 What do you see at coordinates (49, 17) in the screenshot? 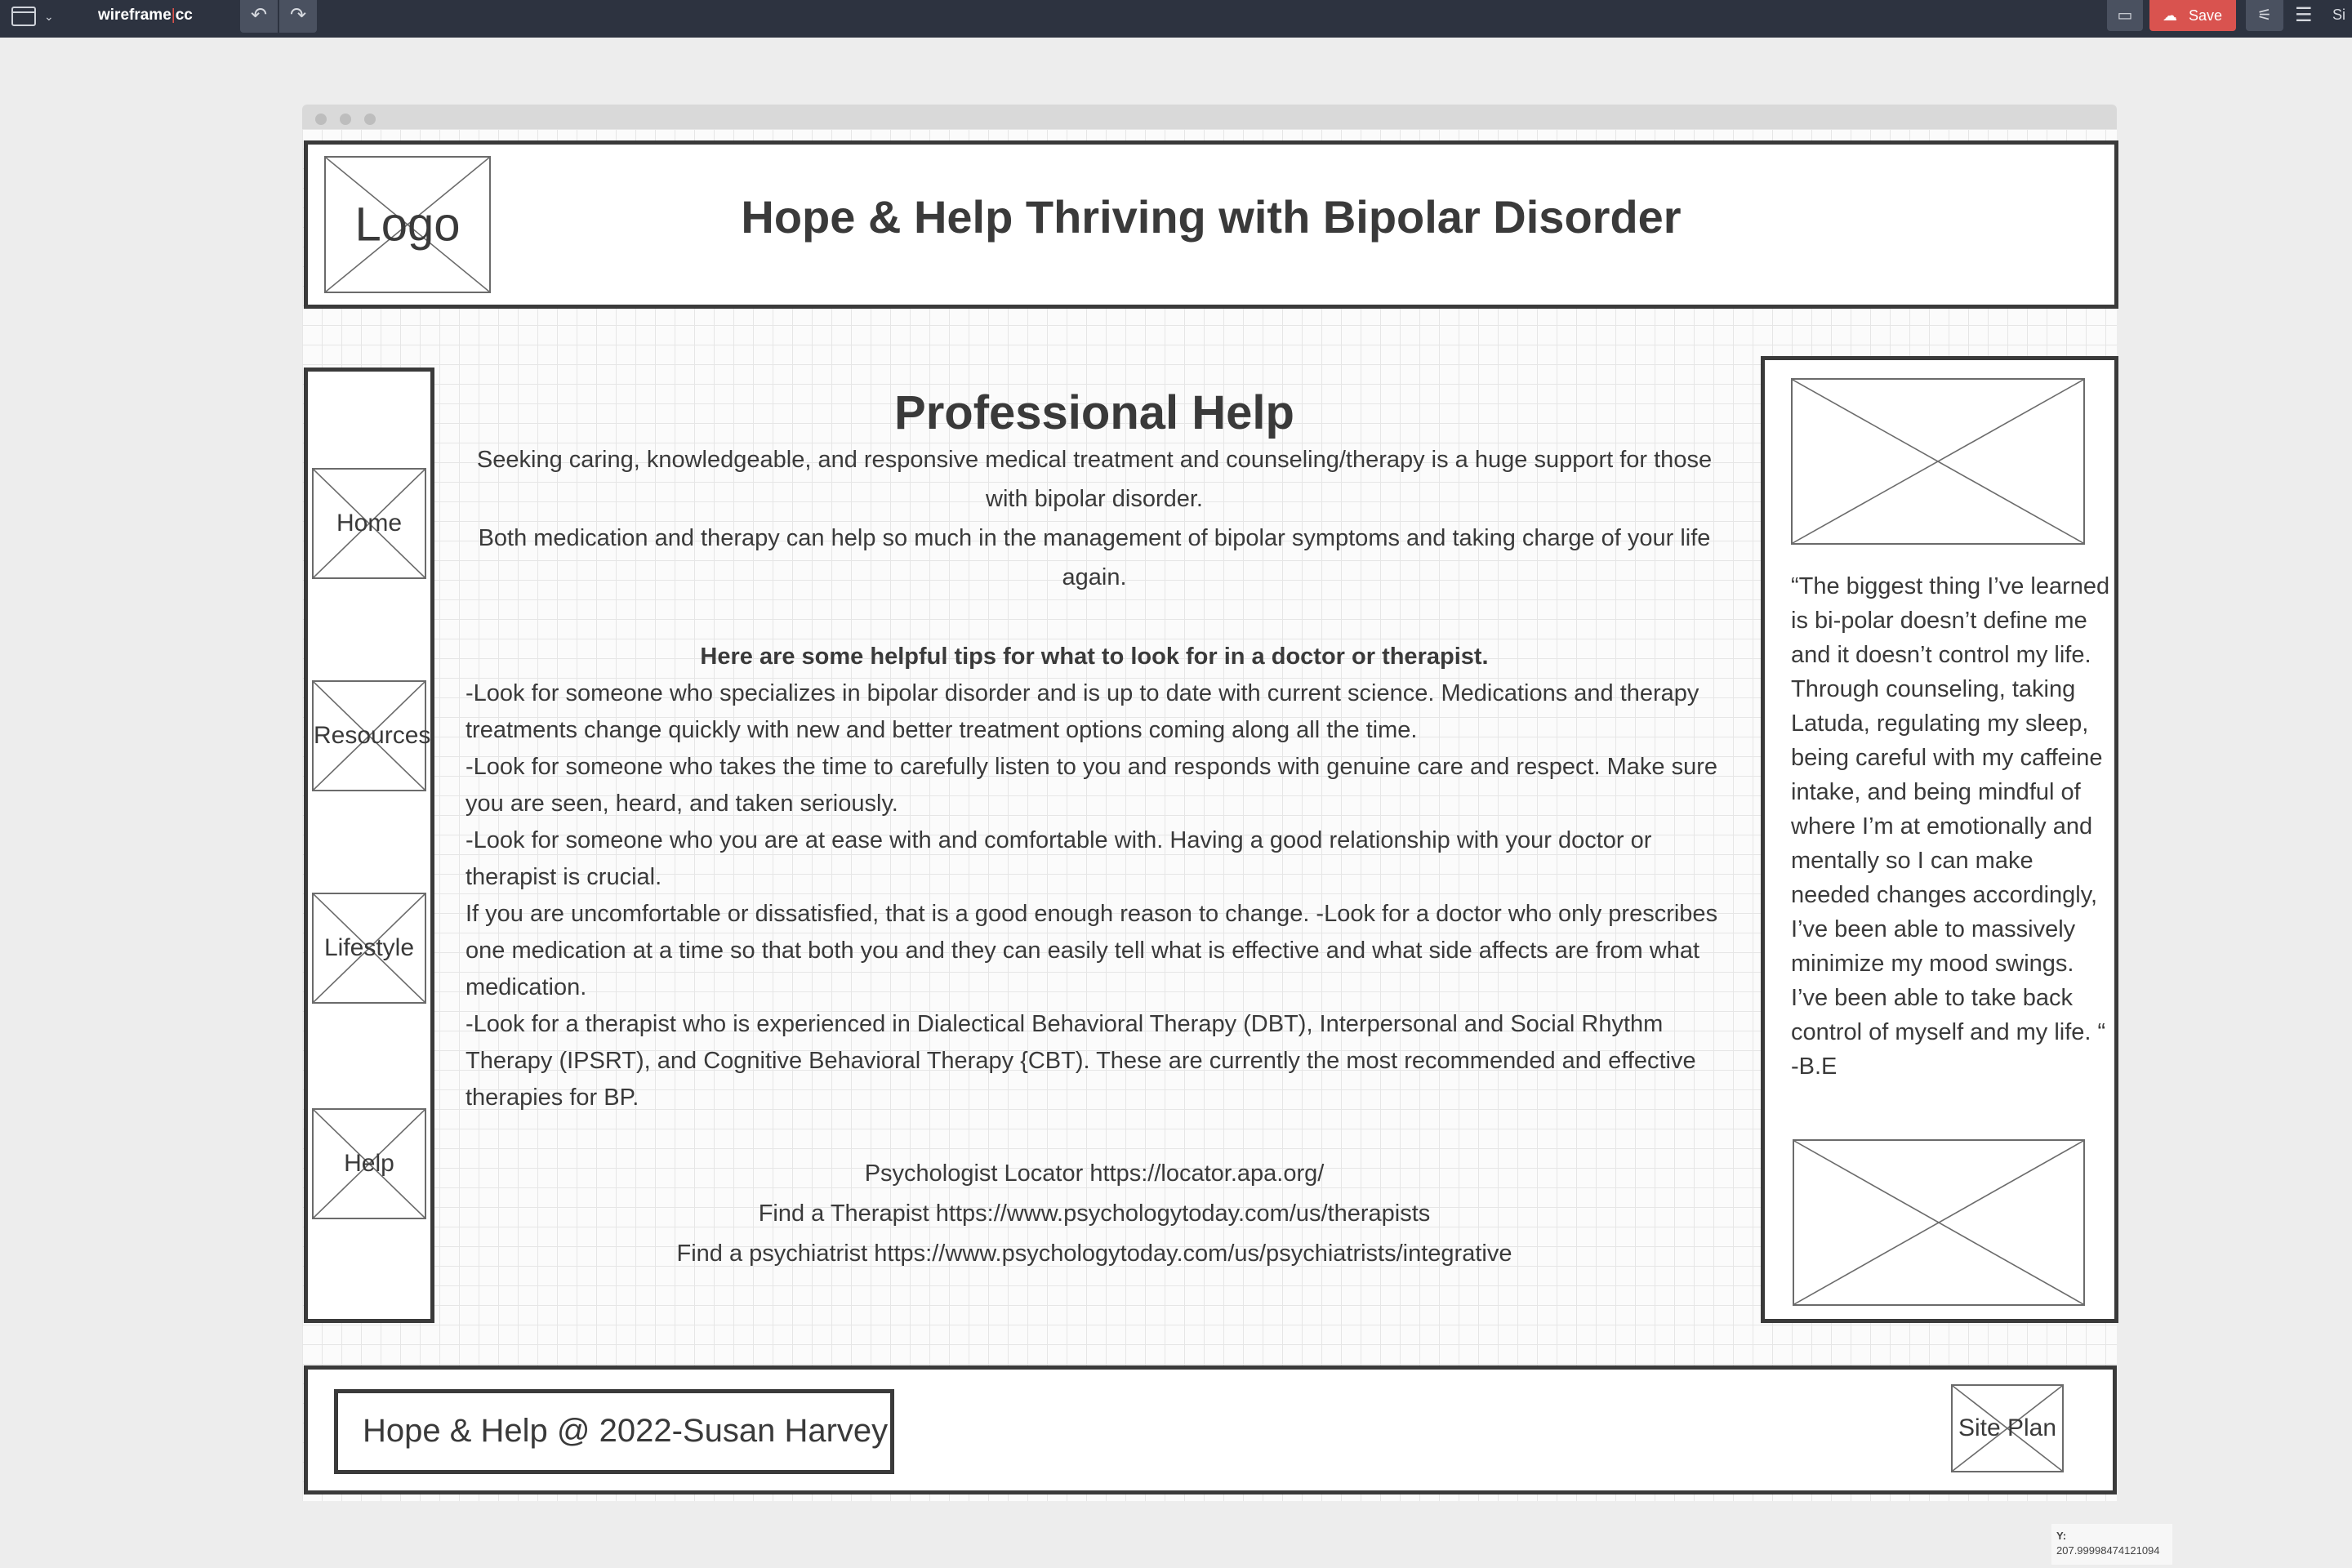
I see `chevron-down-icon: ⌄` at bounding box center [49, 17].